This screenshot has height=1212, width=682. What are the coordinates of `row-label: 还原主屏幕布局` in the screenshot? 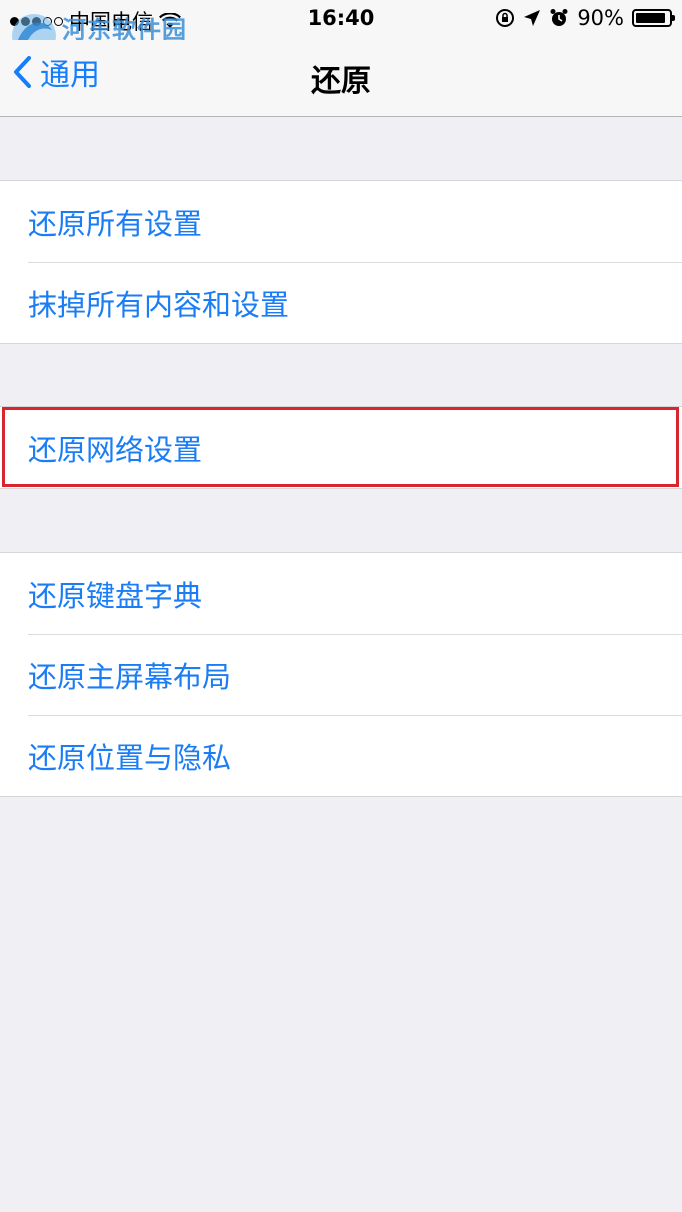 It's located at (130, 676).